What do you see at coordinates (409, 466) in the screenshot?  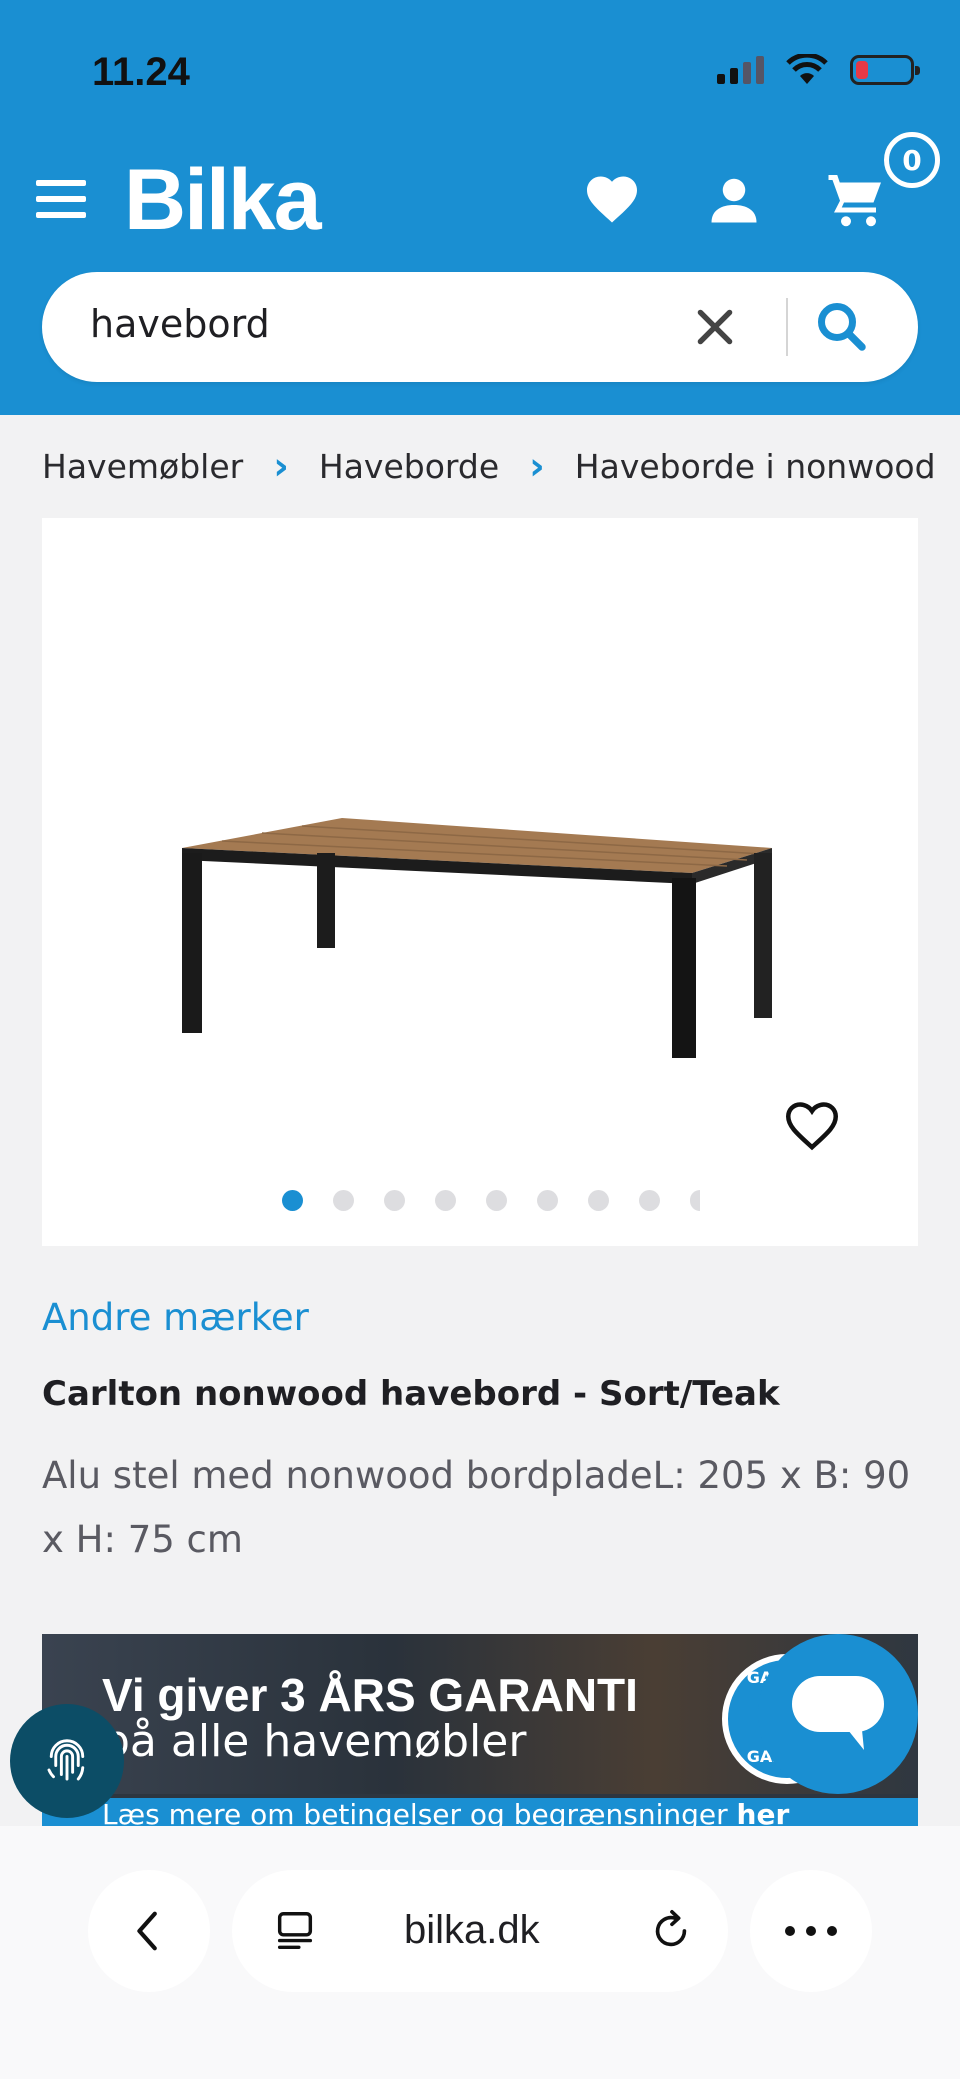 I see `breadcrumb-item-haveborde: Haveborde` at bounding box center [409, 466].